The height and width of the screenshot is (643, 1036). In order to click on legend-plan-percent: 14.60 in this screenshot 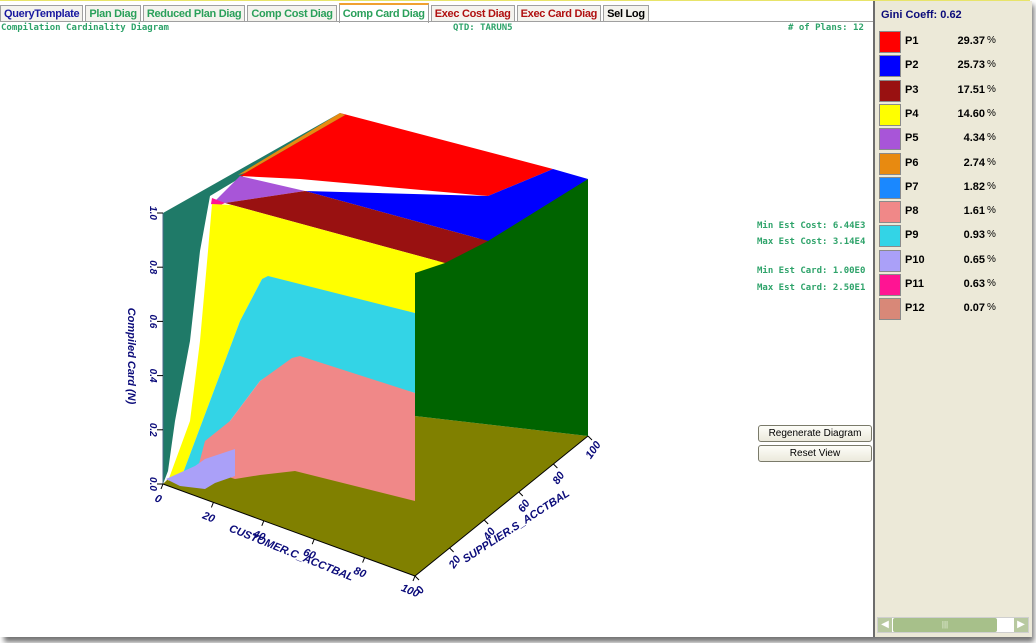, I will do `click(971, 113)`.